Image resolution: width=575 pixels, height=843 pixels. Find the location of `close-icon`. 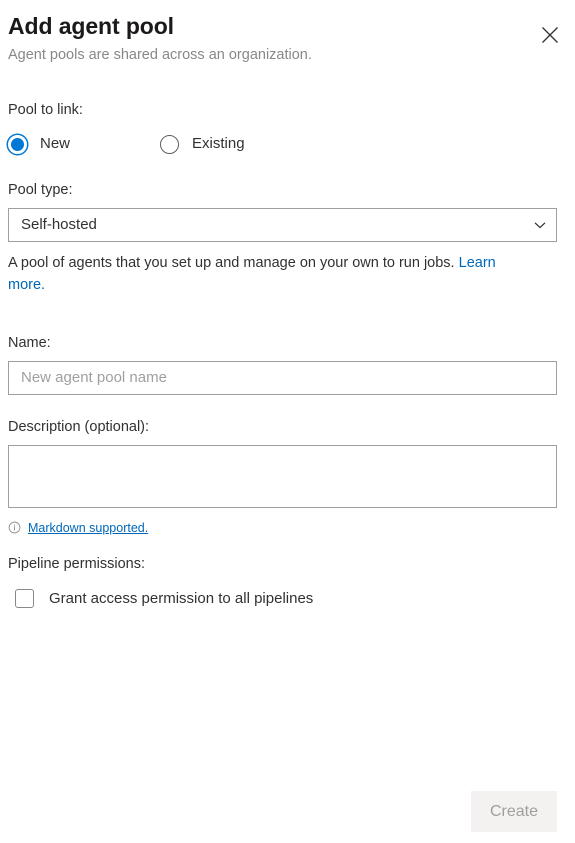

close-icon is located at coordinates (550, 35).